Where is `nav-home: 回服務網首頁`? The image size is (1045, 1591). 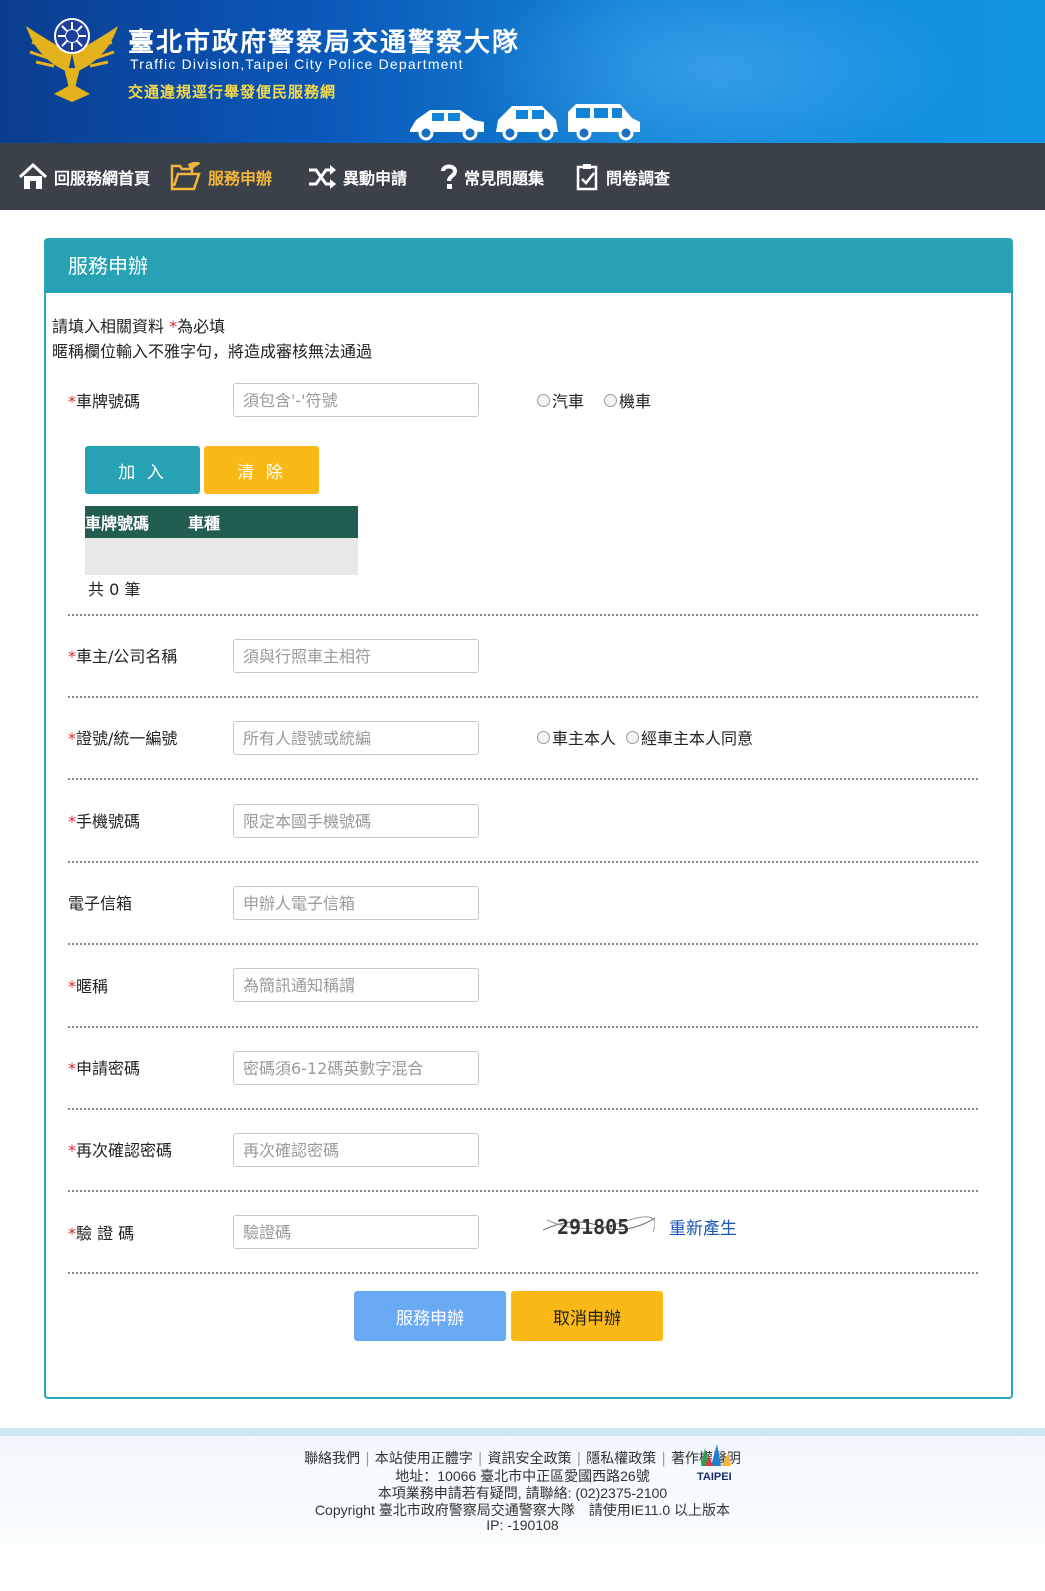
nav-home: 回服務網首頁 is located at coordinates (84, 176).